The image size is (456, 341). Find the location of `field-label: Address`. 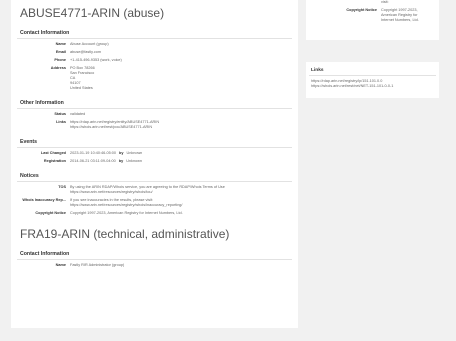

field-label: Address is located at coordinates (58, 68).